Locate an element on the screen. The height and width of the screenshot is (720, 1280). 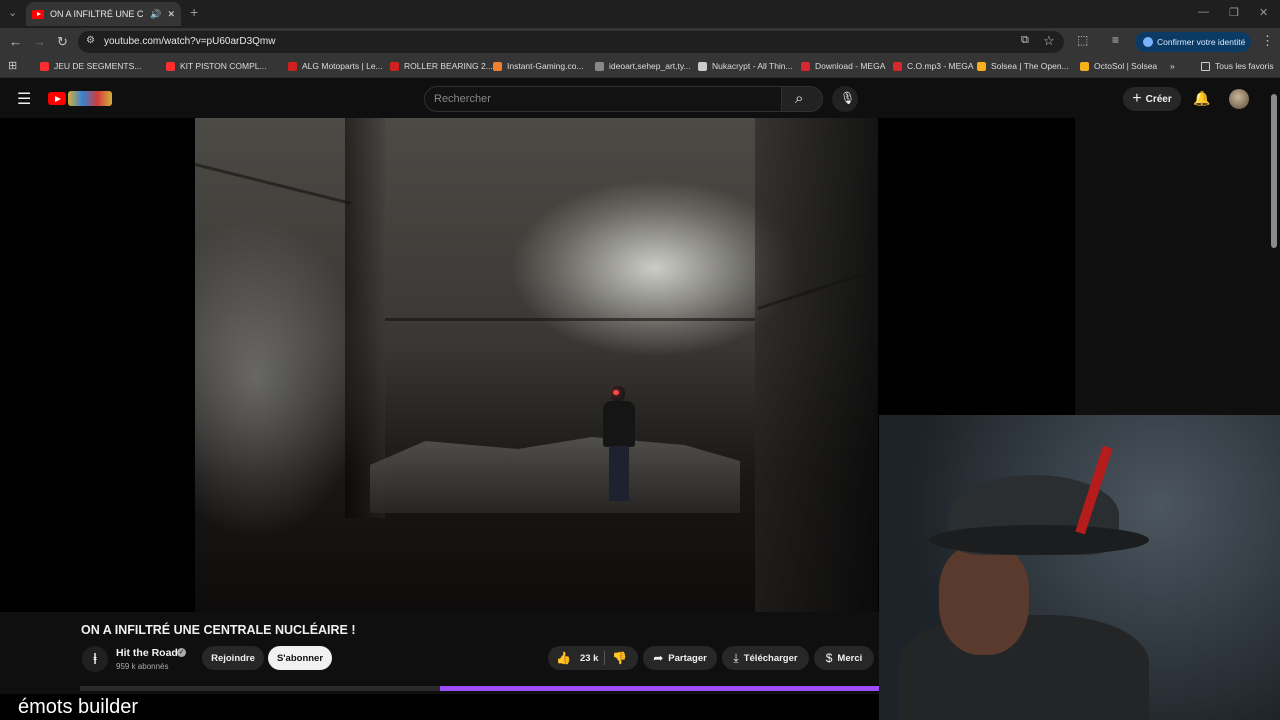
channel-logo-icon: ⱡ is located at coordinates (95, 659).